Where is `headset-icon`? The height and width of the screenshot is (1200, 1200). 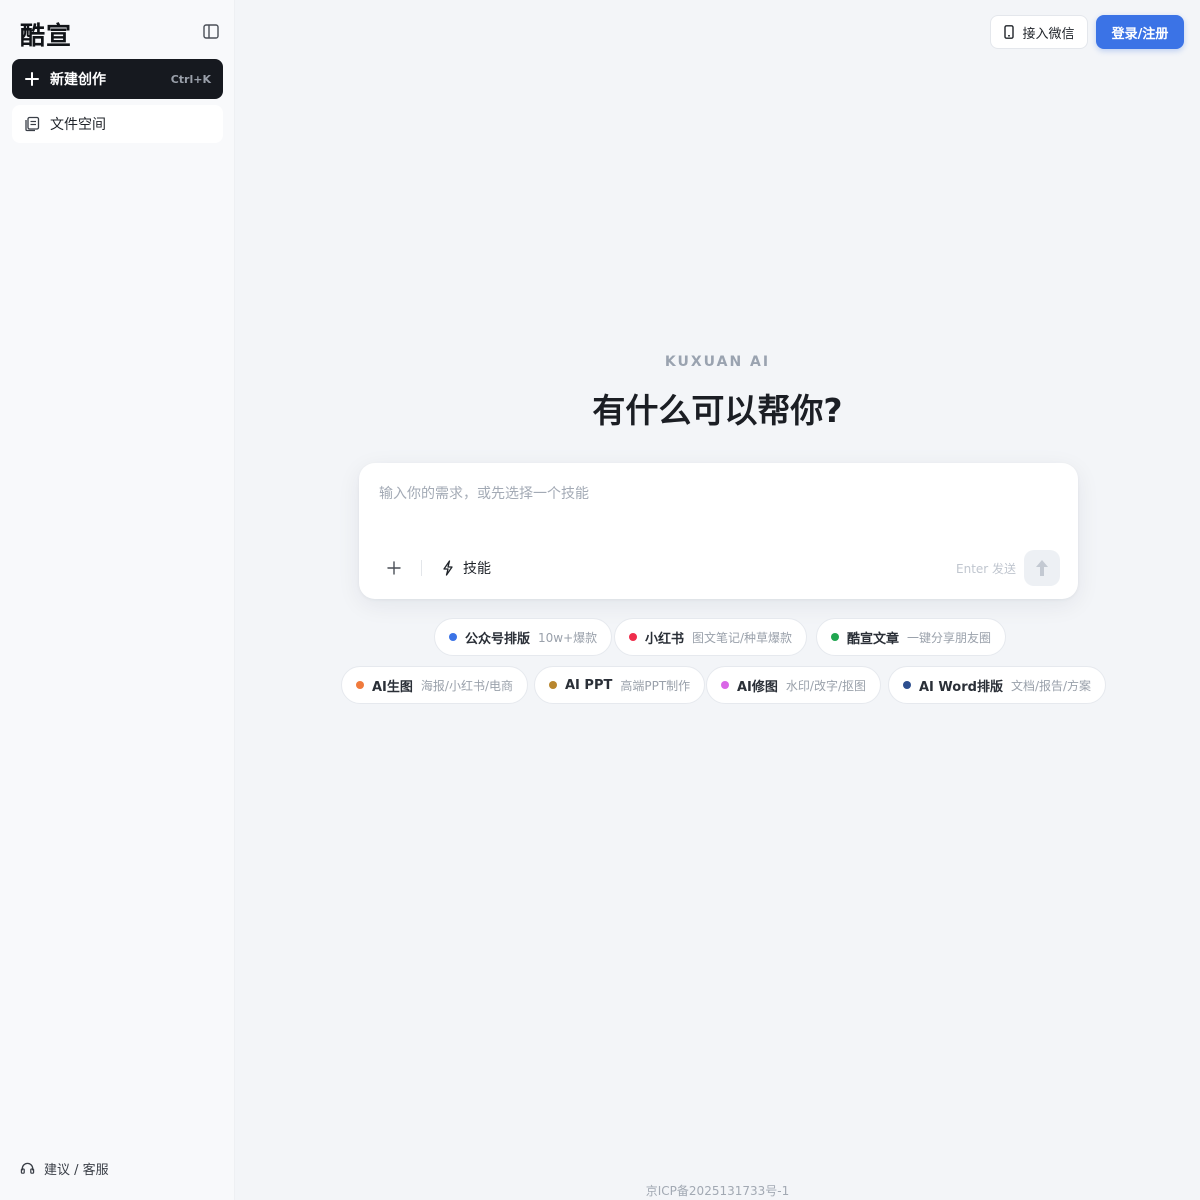
headset-icon is located at coordinates (27, 1168).